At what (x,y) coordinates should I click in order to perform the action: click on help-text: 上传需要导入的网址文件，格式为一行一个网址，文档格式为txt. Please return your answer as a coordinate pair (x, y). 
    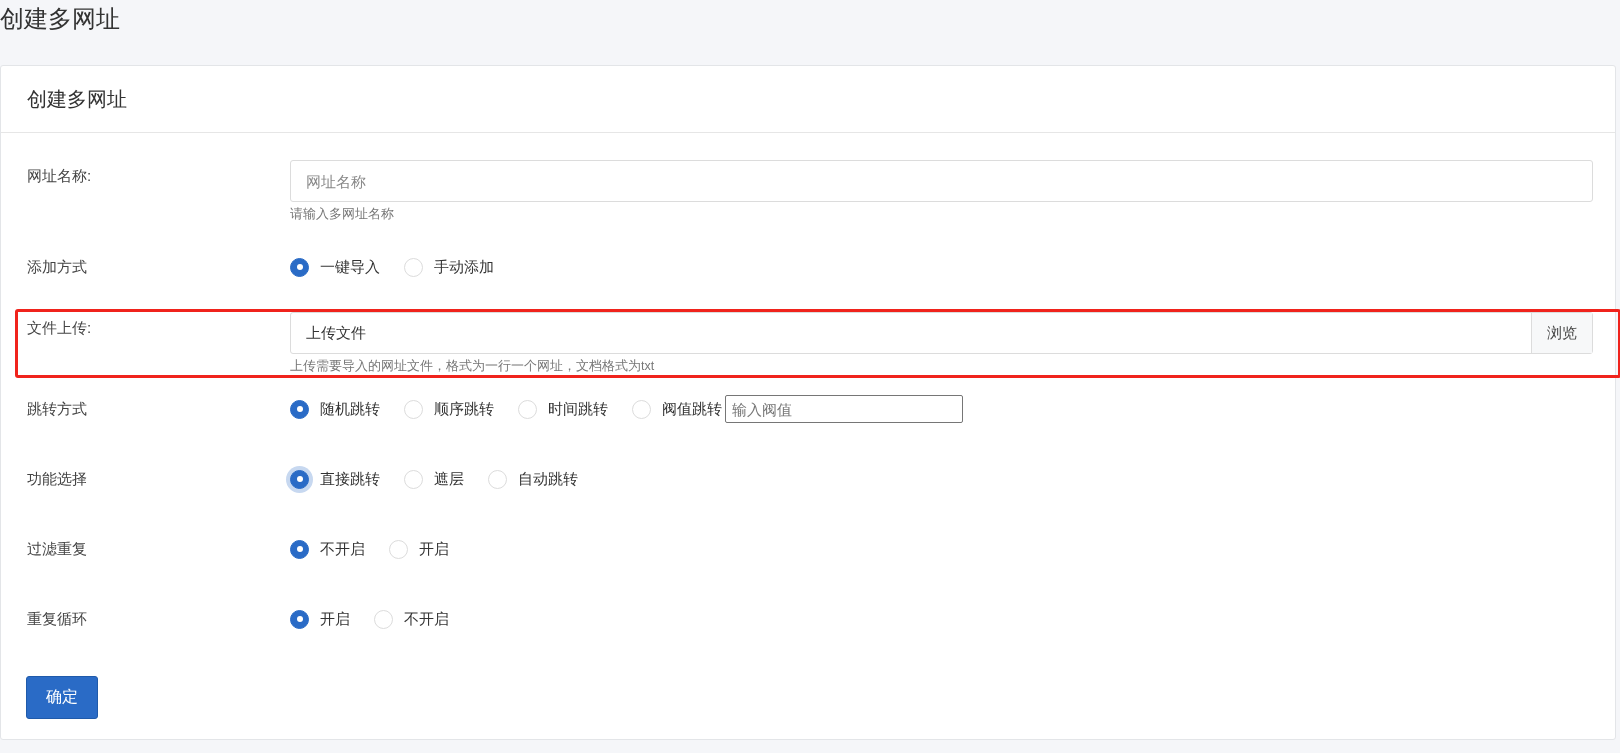
    Looking at the image, I should click on (473, 366).